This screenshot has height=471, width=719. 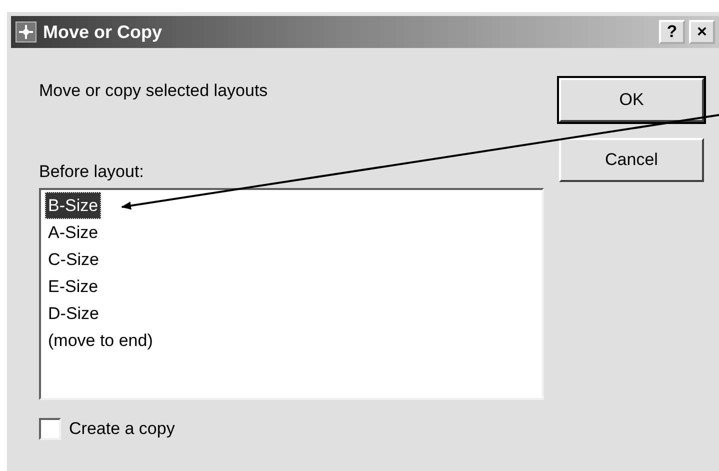 What do you see at coordinates (631, 160) in the screenshot?
I see `cancel-button: Cancel` at bounding box center [631, 160].